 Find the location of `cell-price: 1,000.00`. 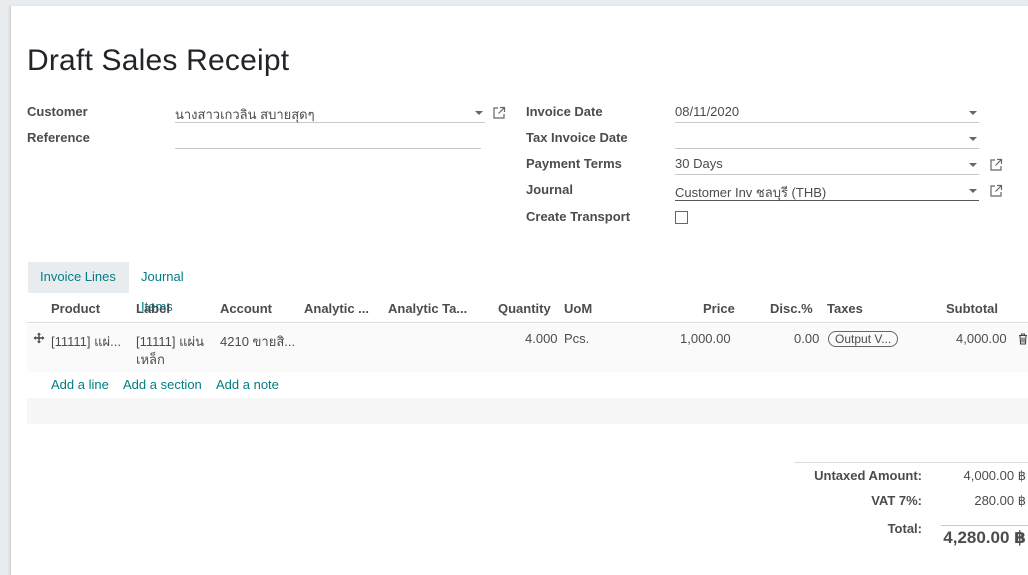

cell-price: 1,000.00 is located at coordinates (705, 338).